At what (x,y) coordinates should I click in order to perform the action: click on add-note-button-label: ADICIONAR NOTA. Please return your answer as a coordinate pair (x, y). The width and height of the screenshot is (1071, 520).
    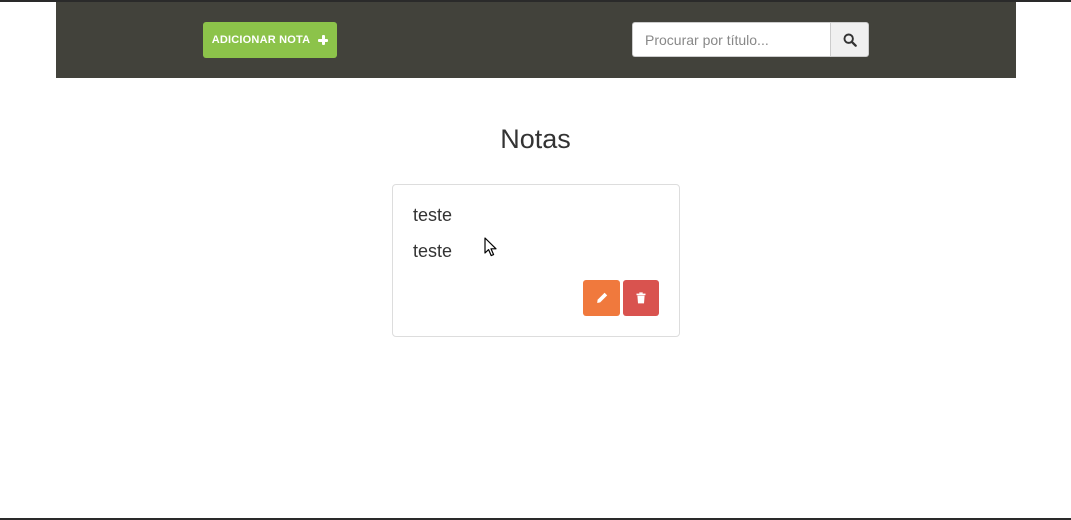
    Looking at the image, I should click on (261, 40).